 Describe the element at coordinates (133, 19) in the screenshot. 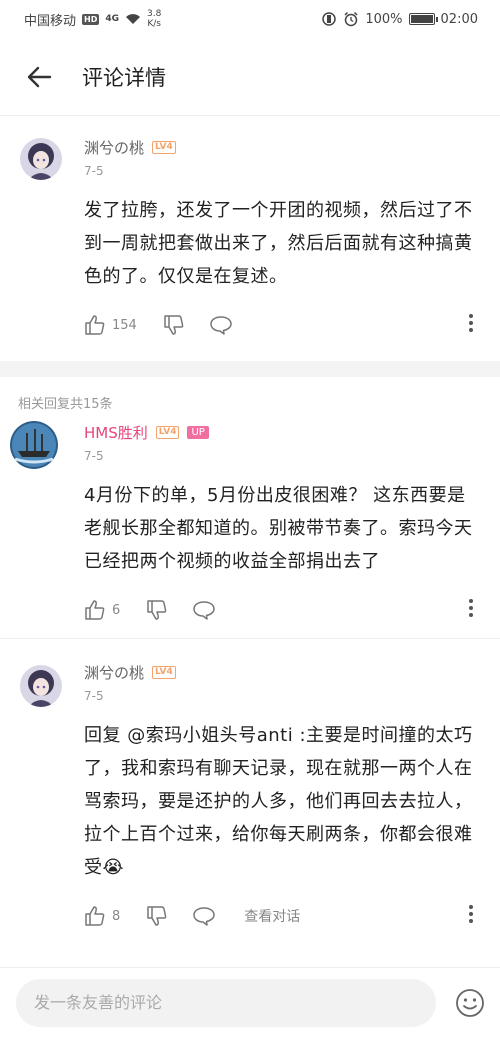

I see `wifi-icon` at that location.